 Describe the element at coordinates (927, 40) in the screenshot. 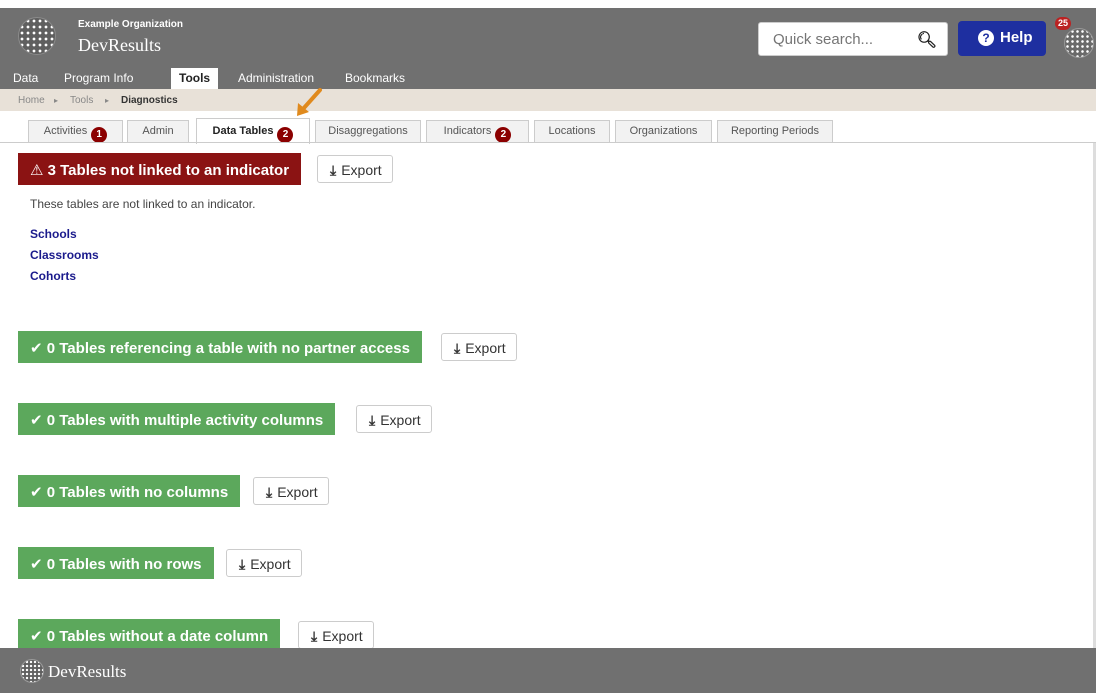

I see `search-icon: 🔍︎` at that location.